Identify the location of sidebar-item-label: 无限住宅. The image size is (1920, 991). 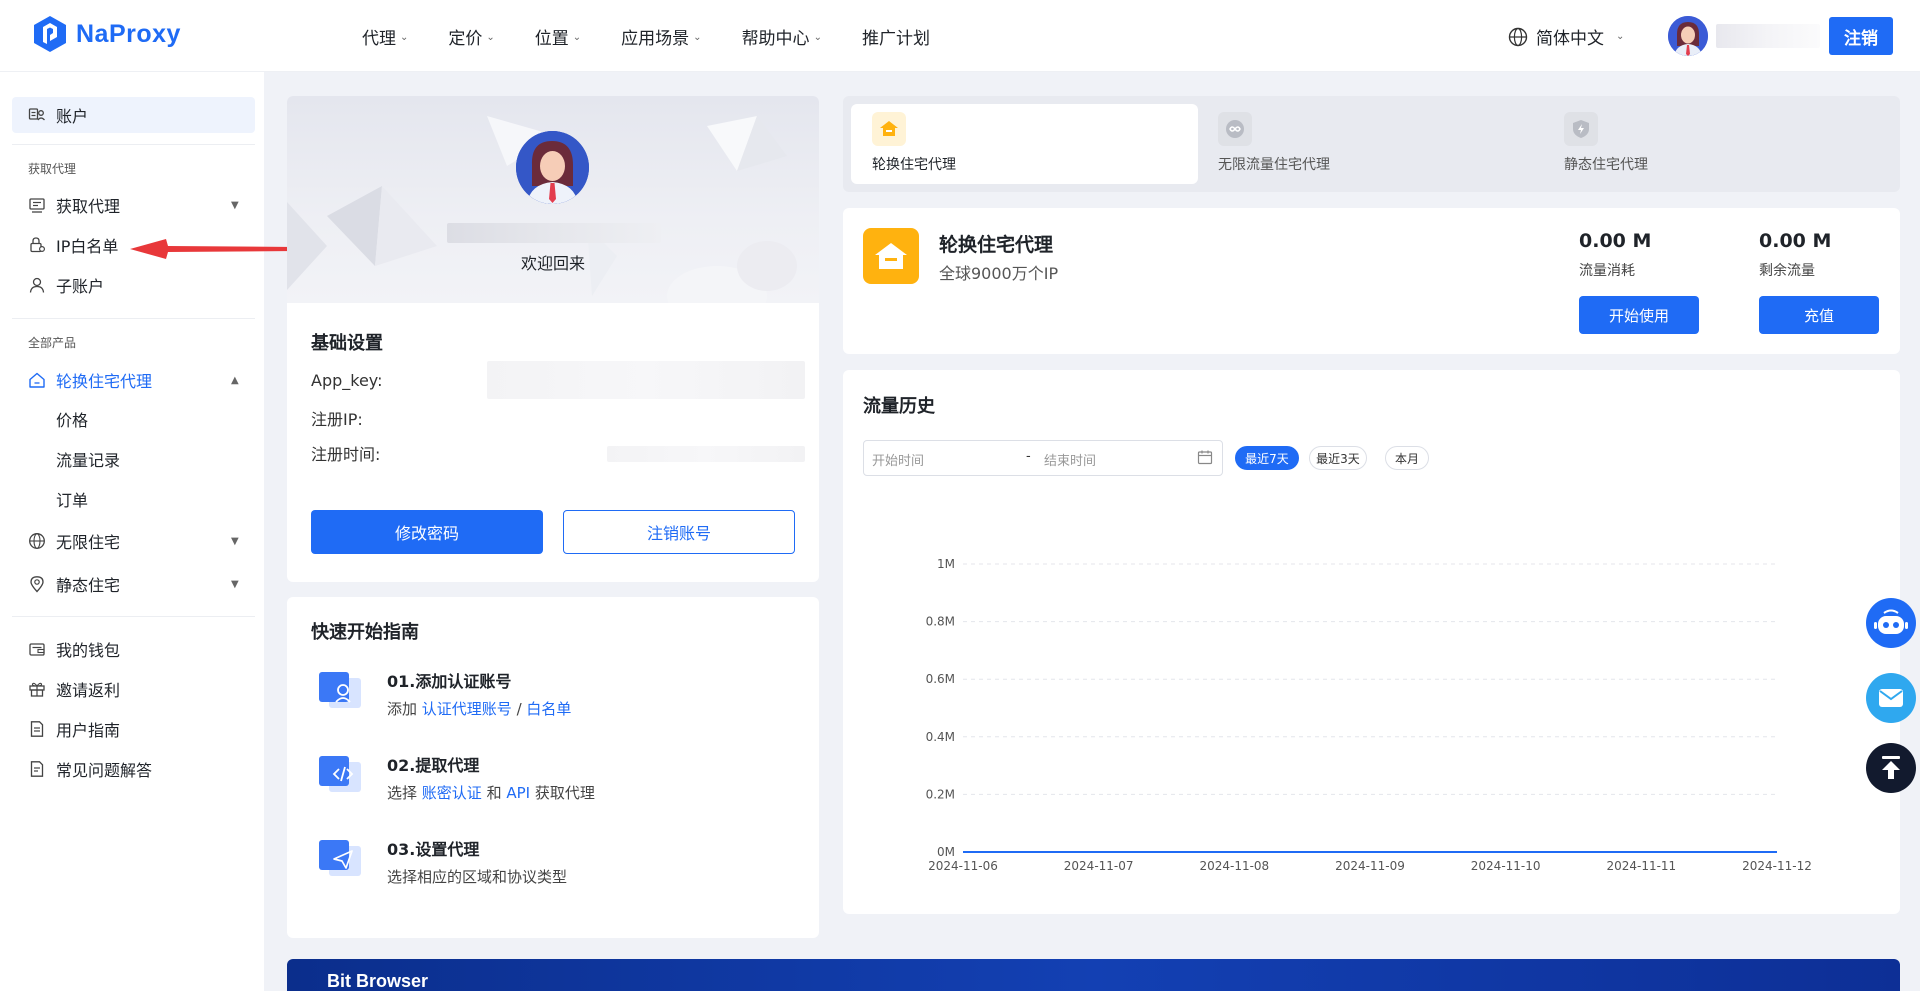
(88, 542).